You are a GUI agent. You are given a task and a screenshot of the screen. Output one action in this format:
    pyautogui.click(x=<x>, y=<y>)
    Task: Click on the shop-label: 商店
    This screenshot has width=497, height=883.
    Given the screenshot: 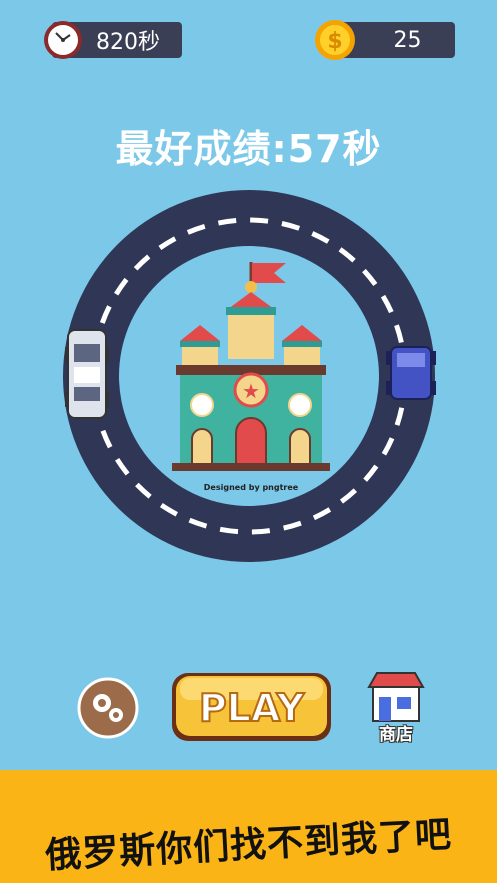 What is the action you would take?
    pyautogui.click(x=396, y=735)
    